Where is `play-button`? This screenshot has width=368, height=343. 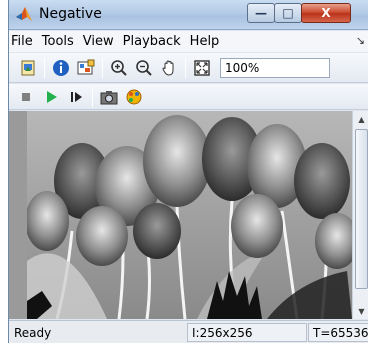 play-button is located at coordinates (51, 97).